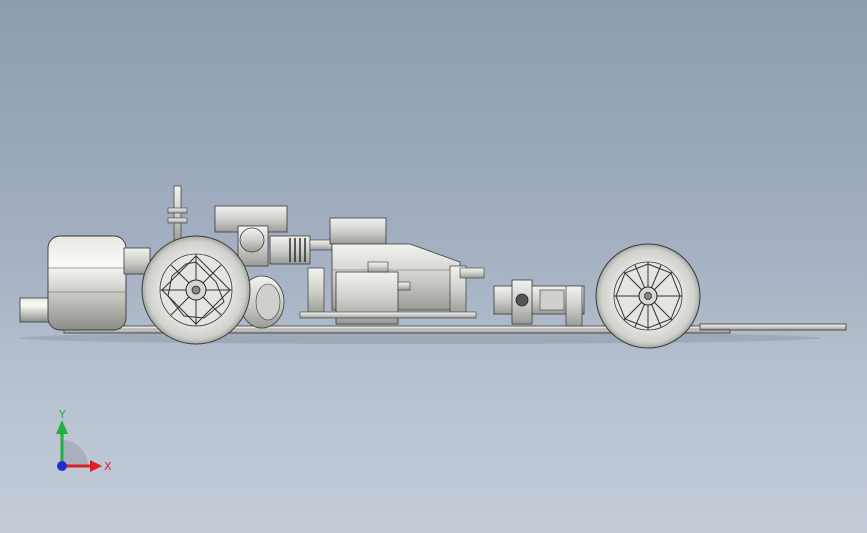  What do you see at coordinates (539, 303) in the screenshot?
I see `steering-servo` at bounding box center [539, 303].